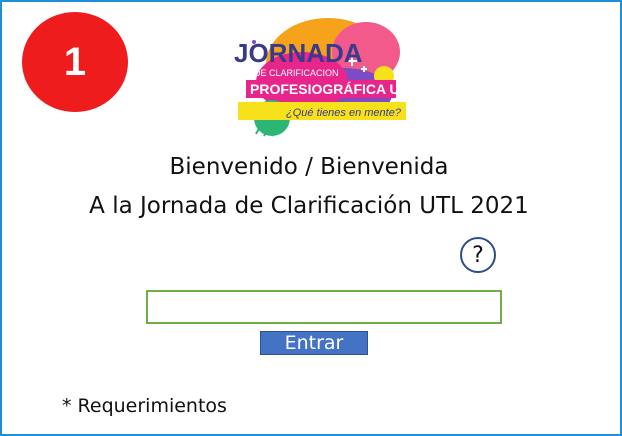  What do you see at coordinates (144, 406) in the screenshot?
I see `requirements-link: * Requerimientos` at bounding box center [144, 406].